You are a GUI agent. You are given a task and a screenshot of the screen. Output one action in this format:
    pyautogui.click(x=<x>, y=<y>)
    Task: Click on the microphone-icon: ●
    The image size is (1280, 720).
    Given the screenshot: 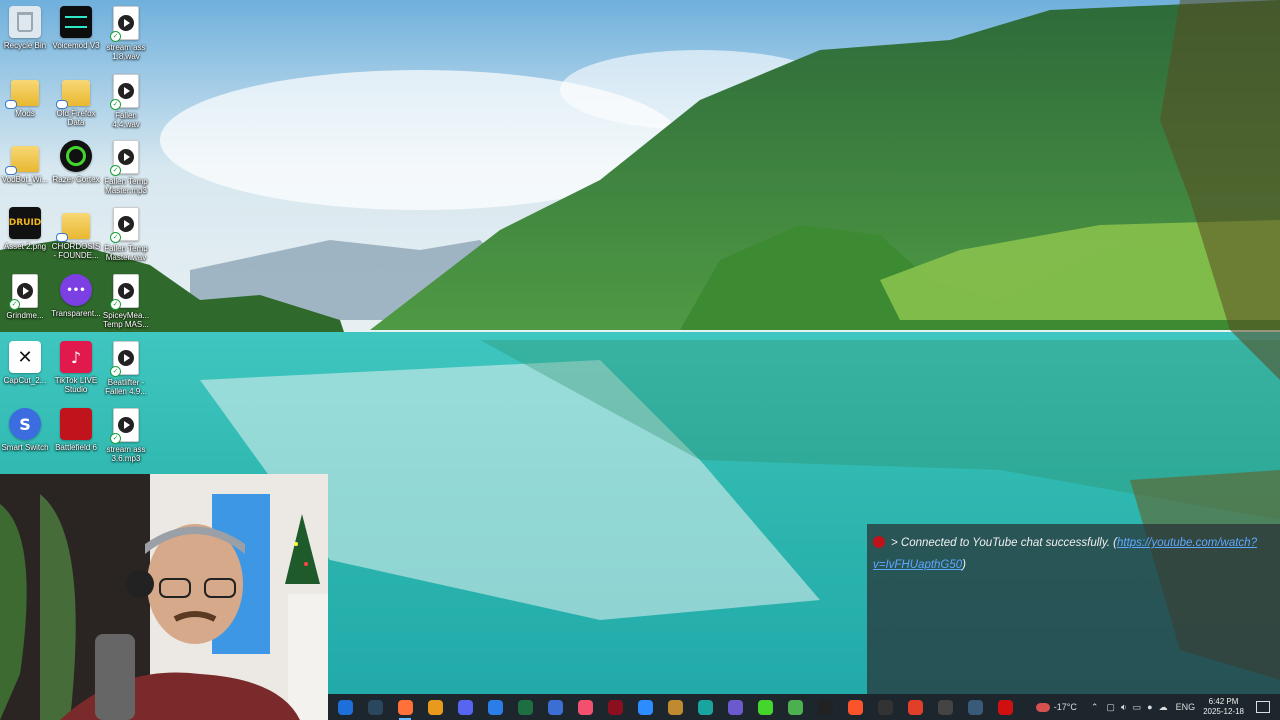 What is the action you would take?
    pyautogui.click(x=1149, y=707)
    